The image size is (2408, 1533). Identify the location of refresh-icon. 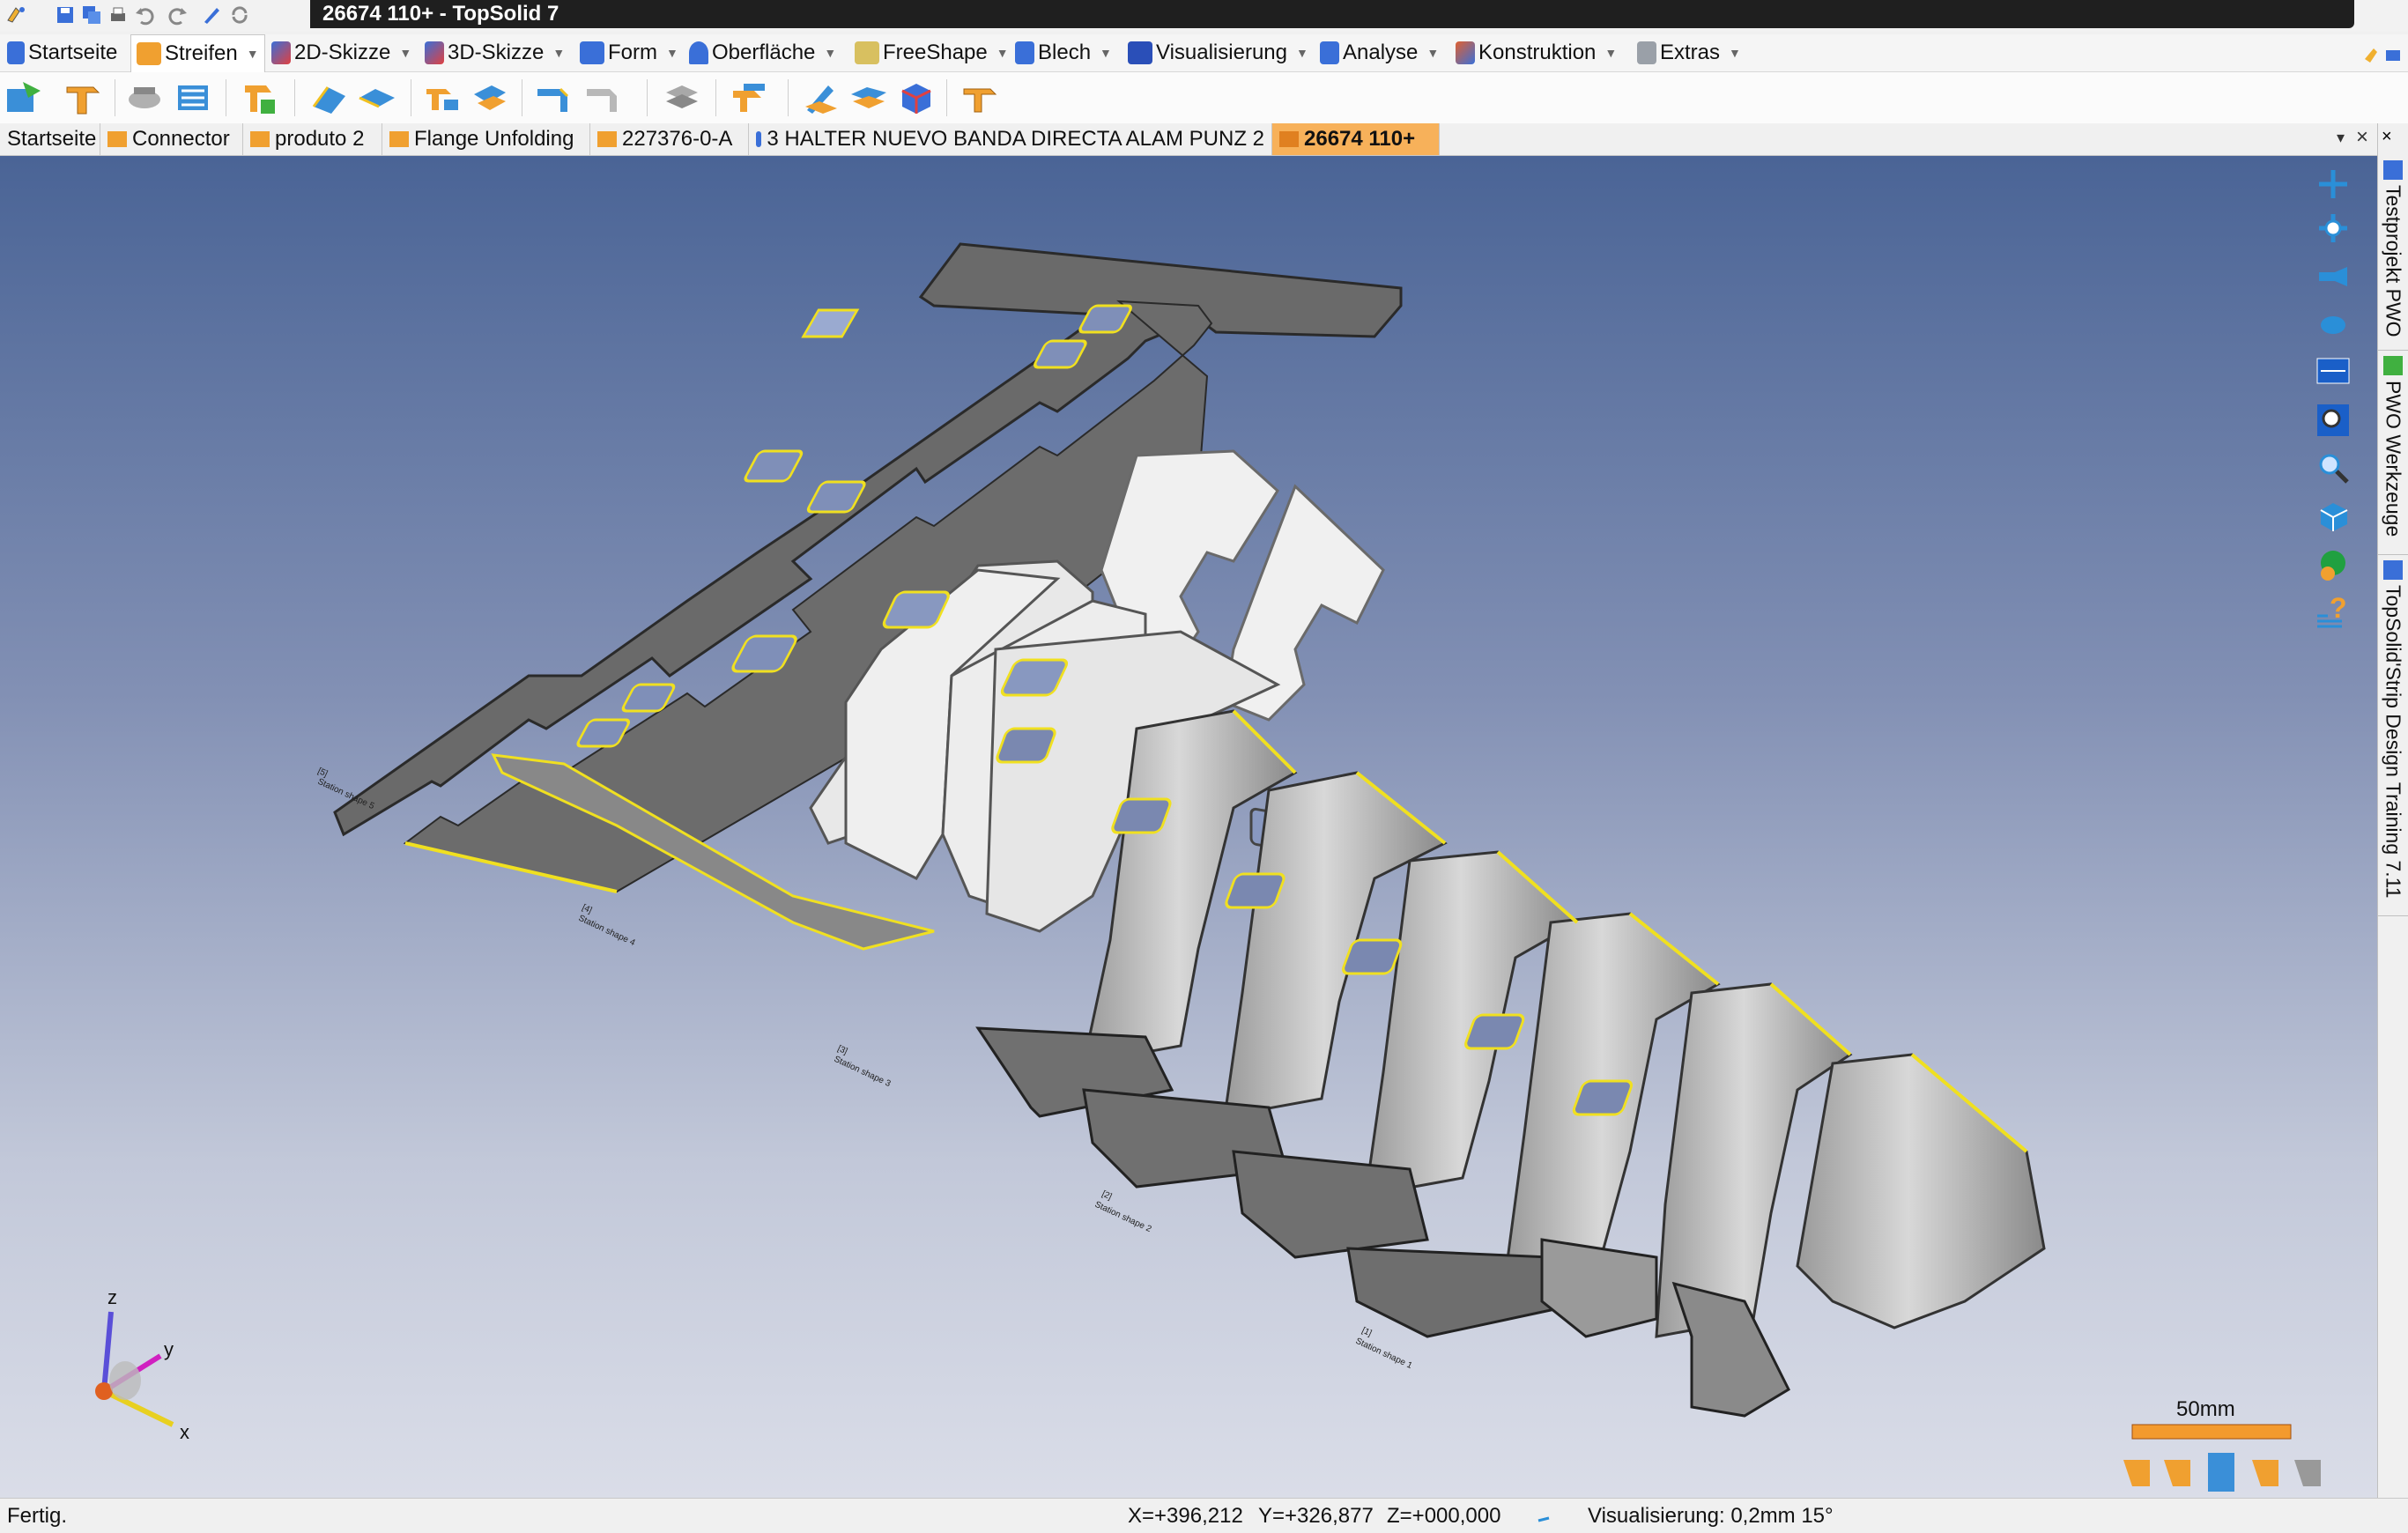
(239, 15).